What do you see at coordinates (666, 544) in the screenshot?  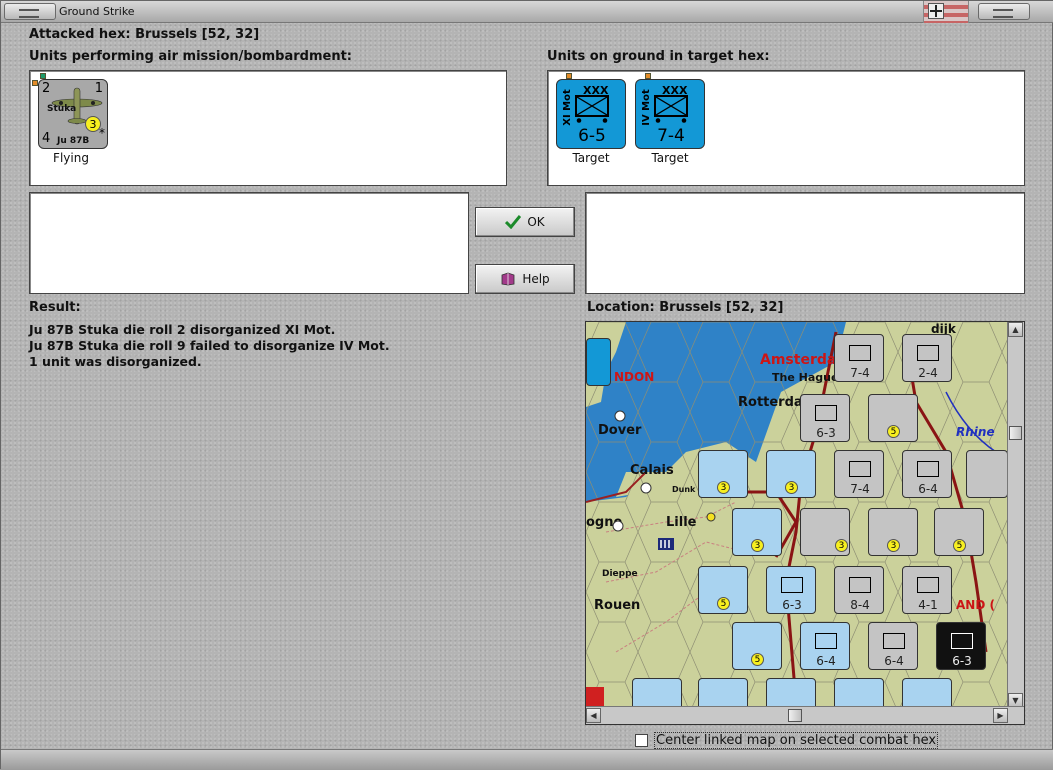 I see `fortification-icon` at bounding box center [666, 544].